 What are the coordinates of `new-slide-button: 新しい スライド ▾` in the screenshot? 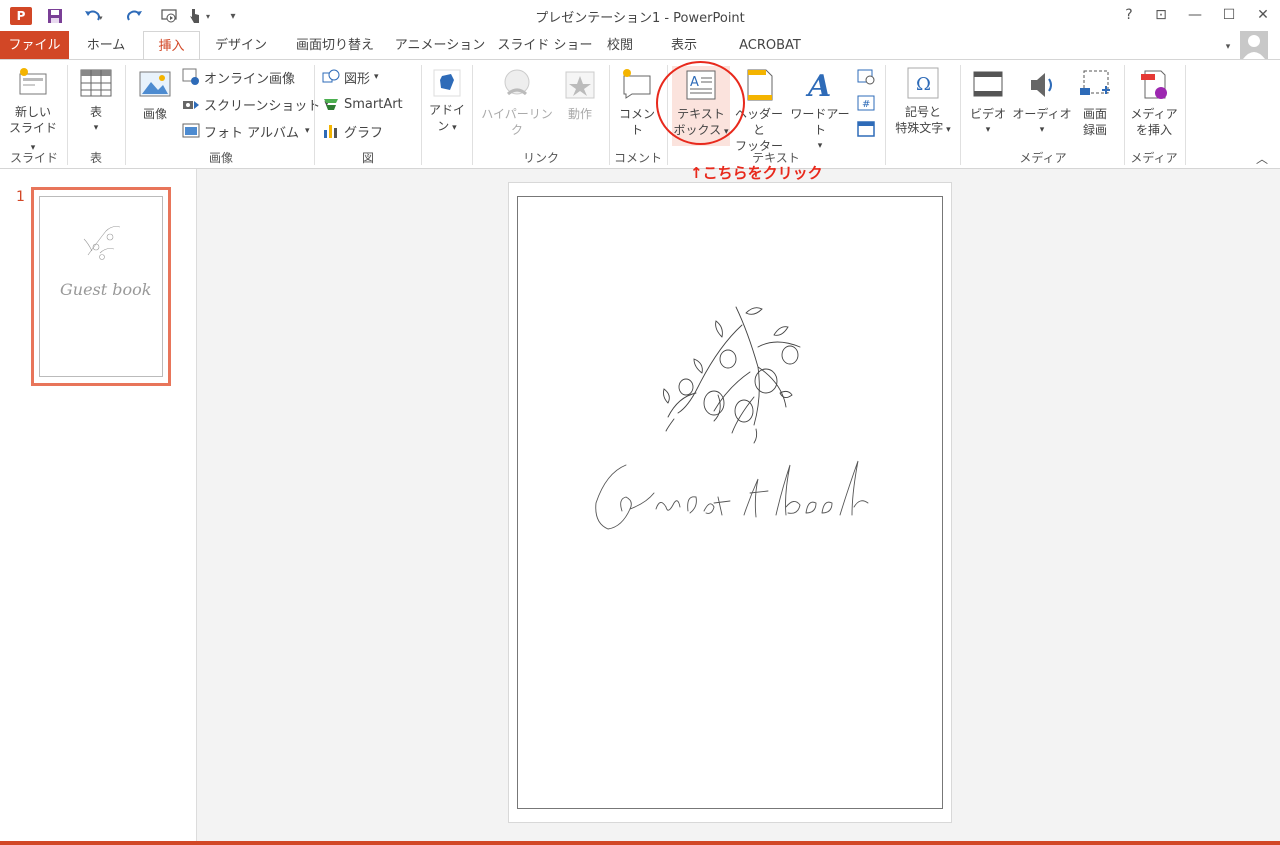 It's located at (33, 111).